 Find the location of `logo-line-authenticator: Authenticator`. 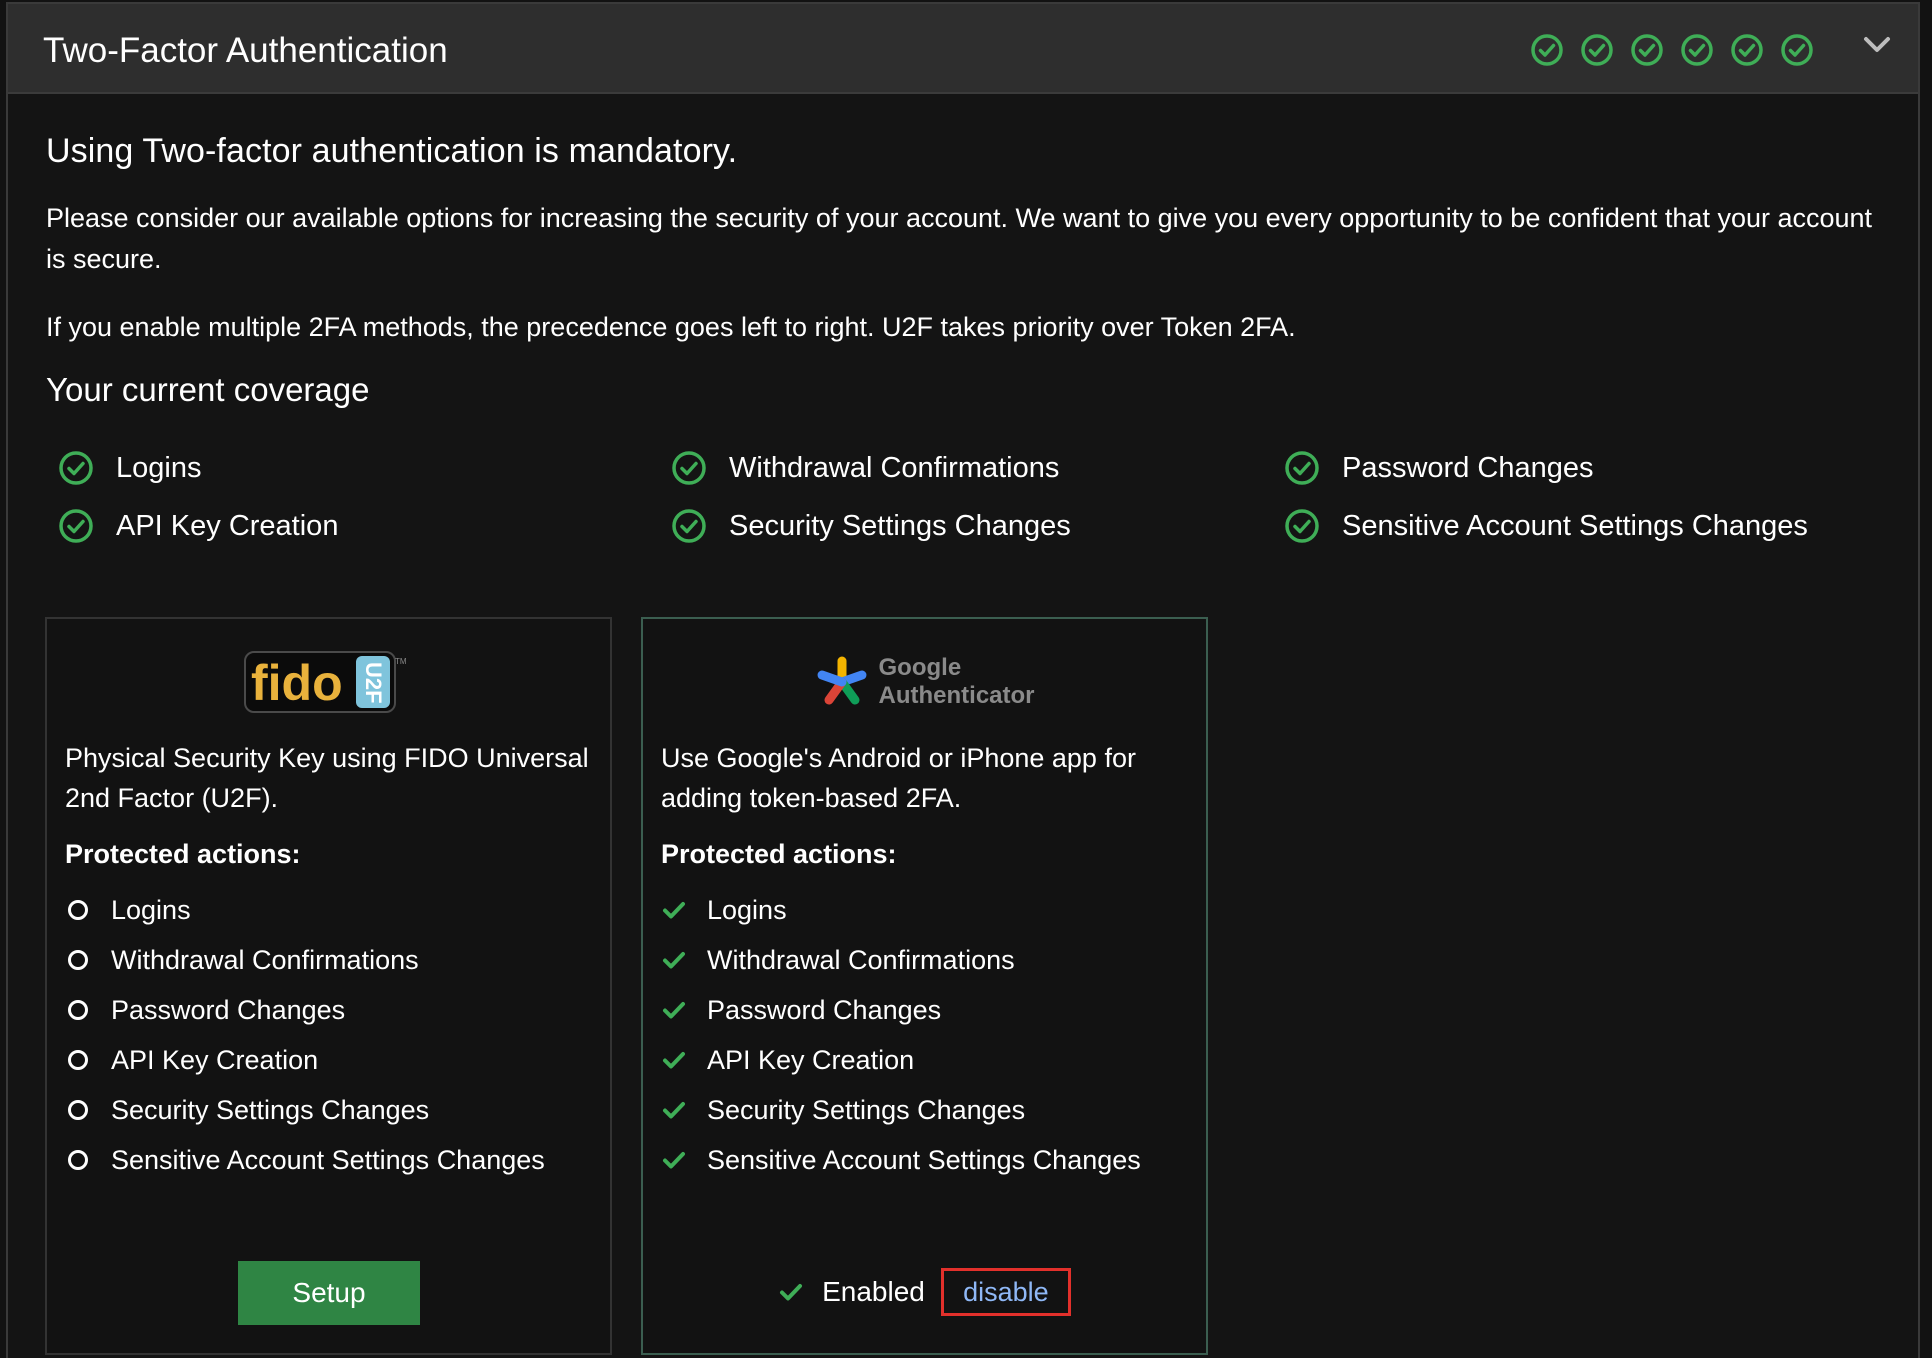

logo-line-authenticator: Authenticator is located at coordinates (956, 695).